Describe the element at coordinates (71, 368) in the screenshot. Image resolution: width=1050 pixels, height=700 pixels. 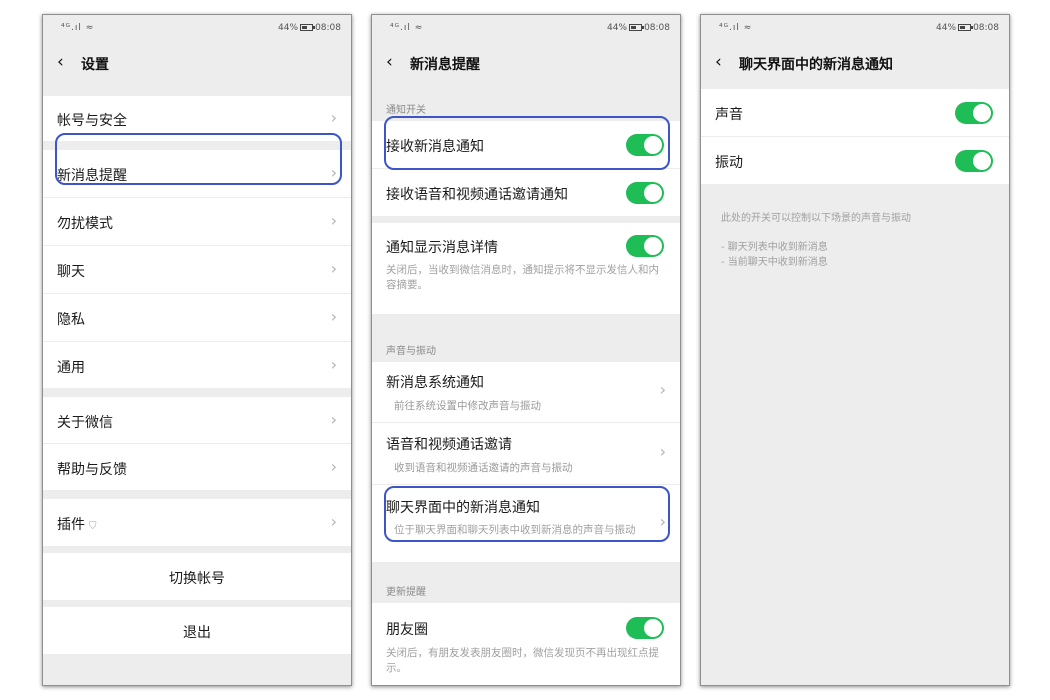
I see `menu-item-label: 通用` at that location.